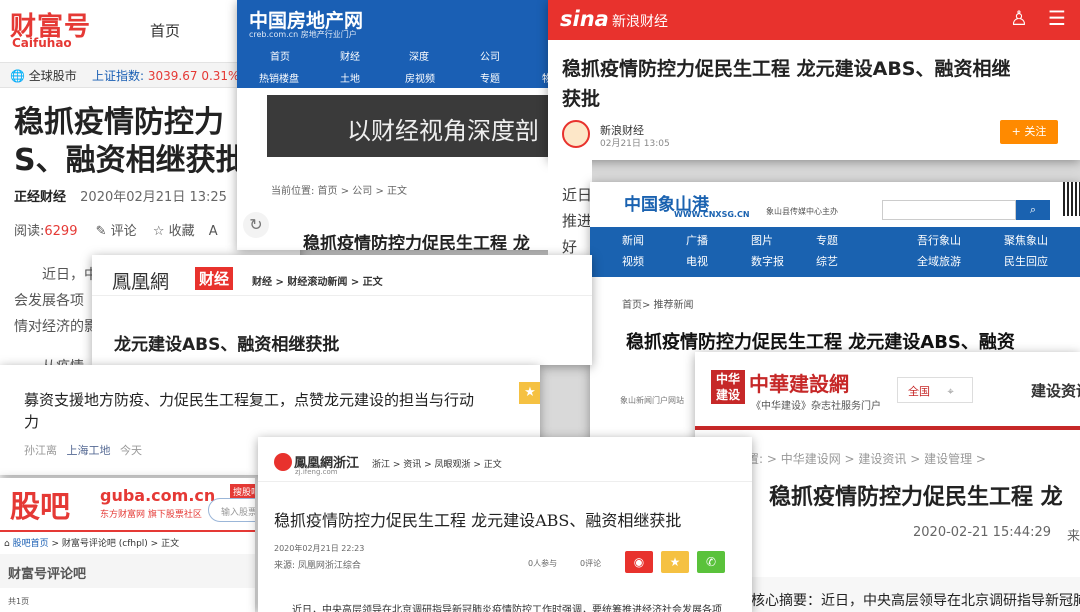 This screenshot has width=1080, height=612. What do you see at coordinates (181, 231) in the screenshot?
I see `favorite-label: 收藏` at bounding box center [181, 231].